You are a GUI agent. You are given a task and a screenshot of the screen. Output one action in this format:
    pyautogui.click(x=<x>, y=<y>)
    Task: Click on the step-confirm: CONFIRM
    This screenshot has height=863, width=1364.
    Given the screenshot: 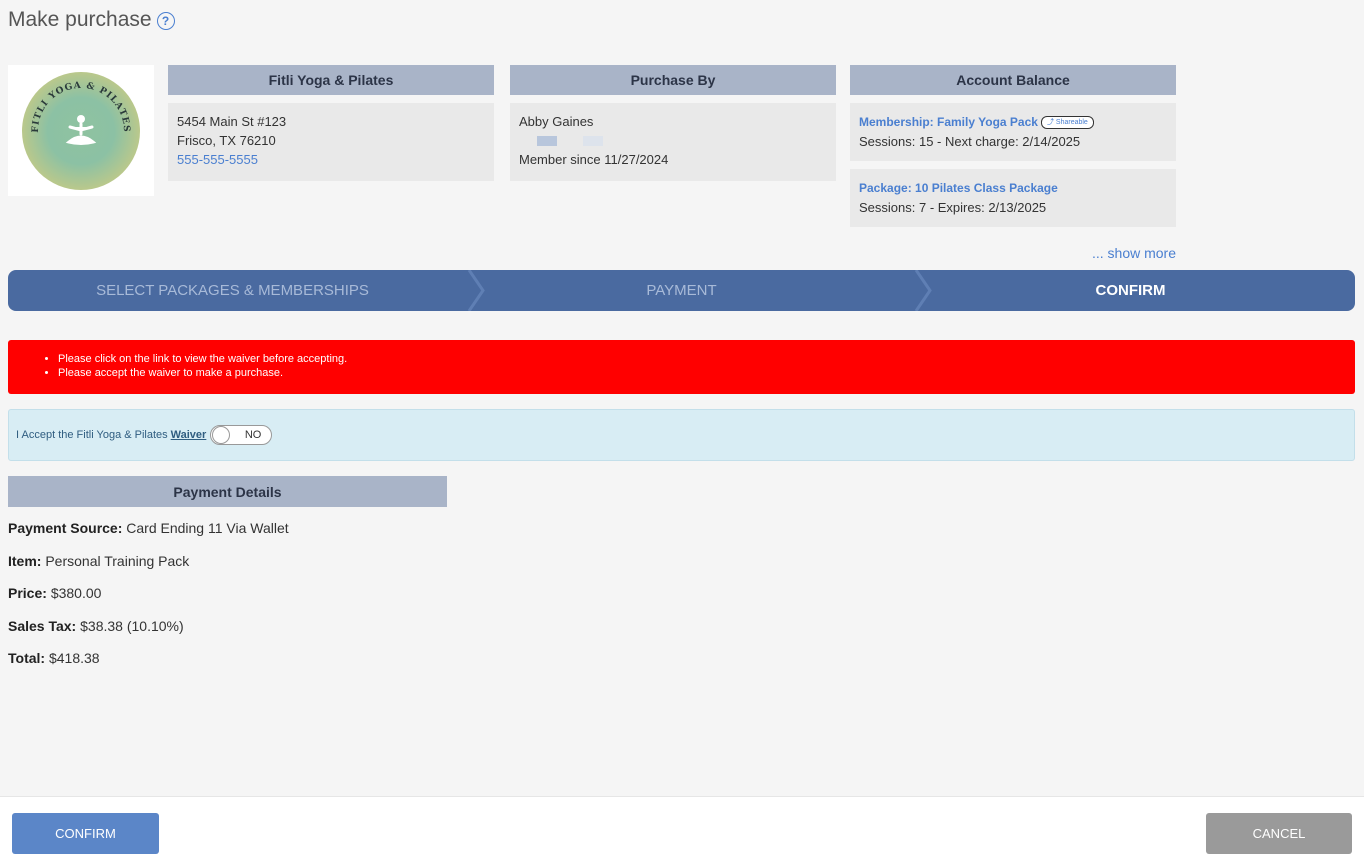 What is the action you would take?
    pyautogui.click(x=1130, y=290)
    